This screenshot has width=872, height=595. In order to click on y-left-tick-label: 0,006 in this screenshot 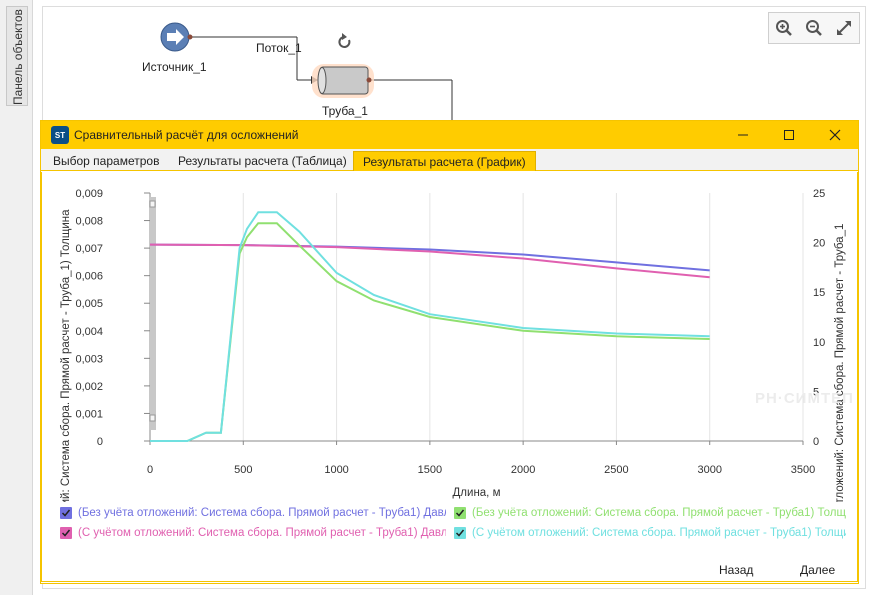, I will do `click(89, 277)`.